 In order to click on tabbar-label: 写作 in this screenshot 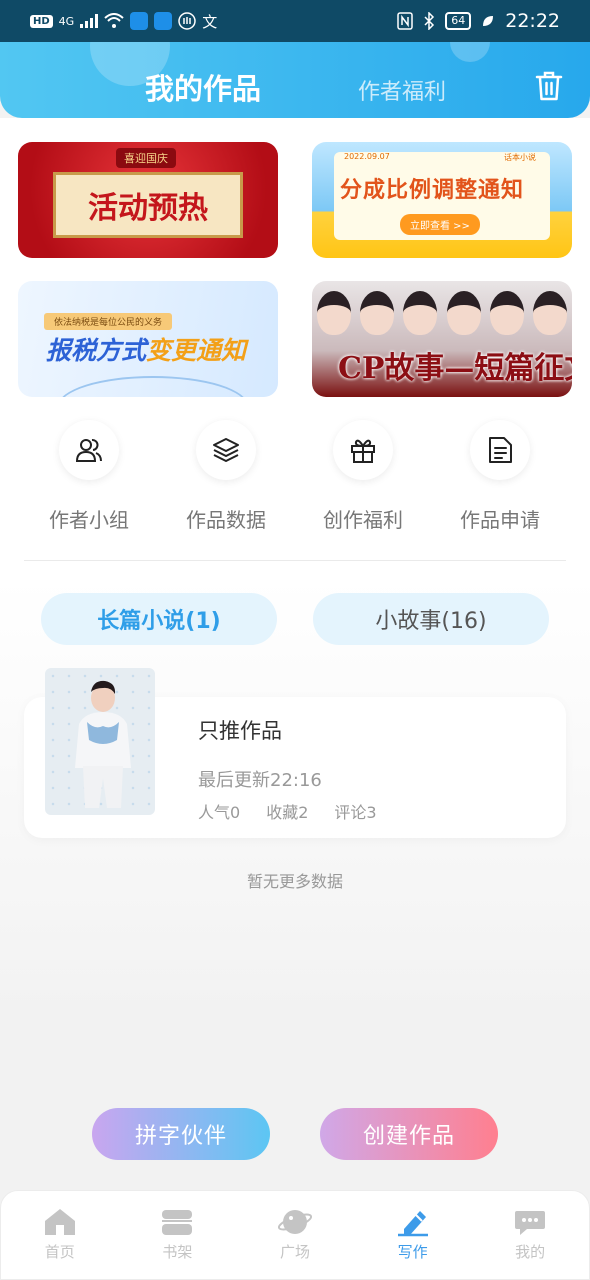, I will do `click(412, 1252)`.